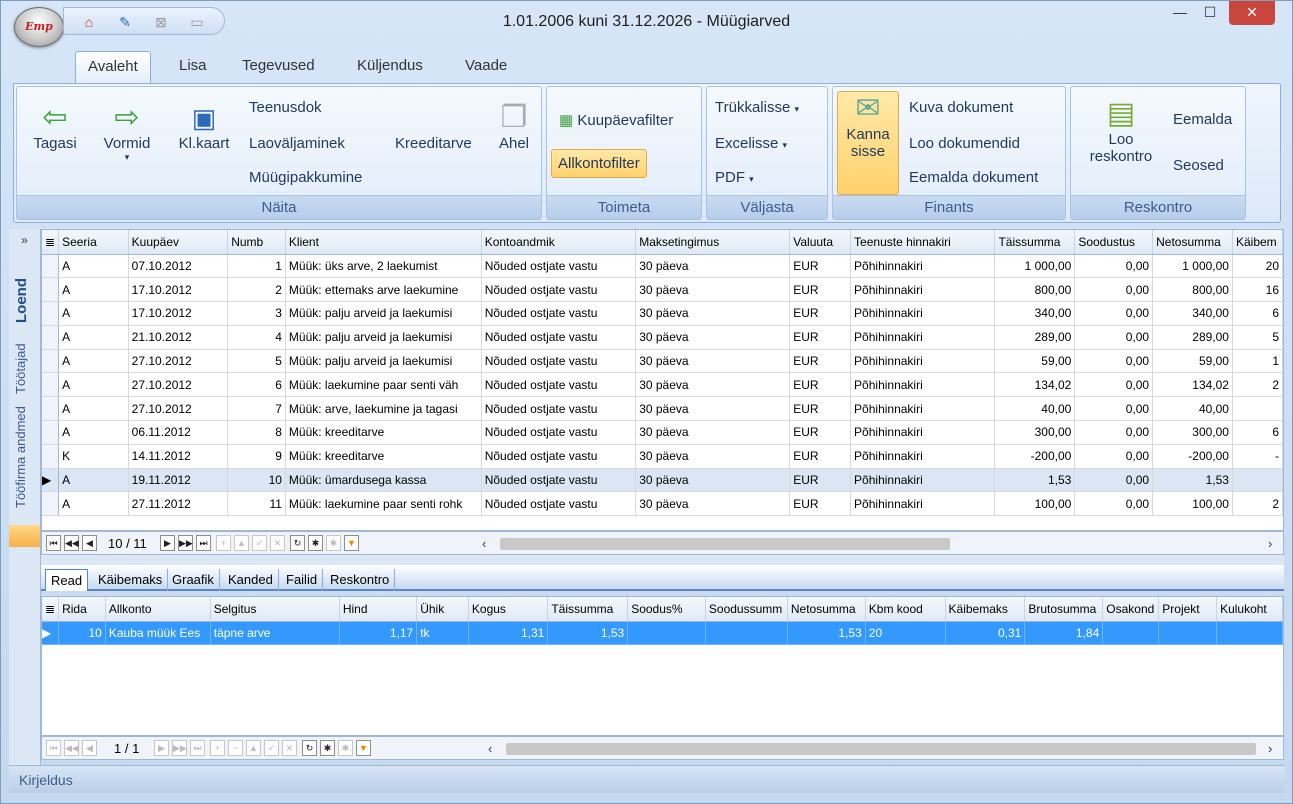 The image size is (1293, 804). Describe the element at coordinates (1192, 480) in the screenshot. I see `table-cell: 1,53` at that location.